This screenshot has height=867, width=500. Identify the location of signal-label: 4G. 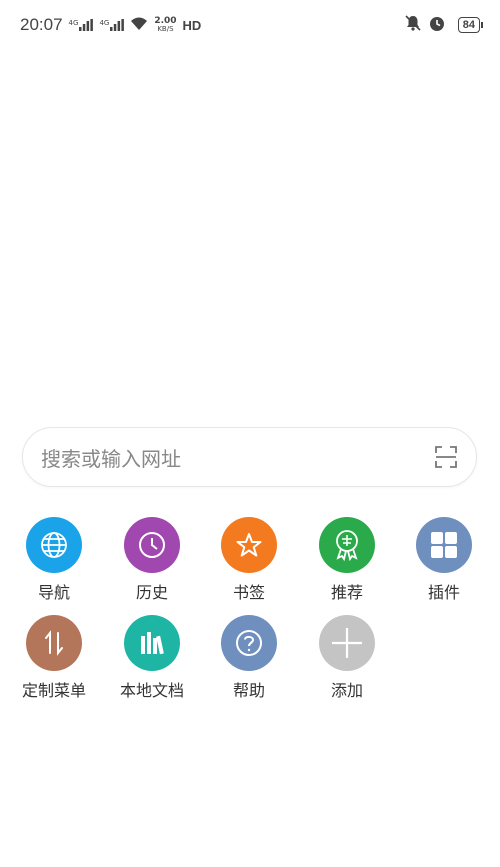
(73, 23).